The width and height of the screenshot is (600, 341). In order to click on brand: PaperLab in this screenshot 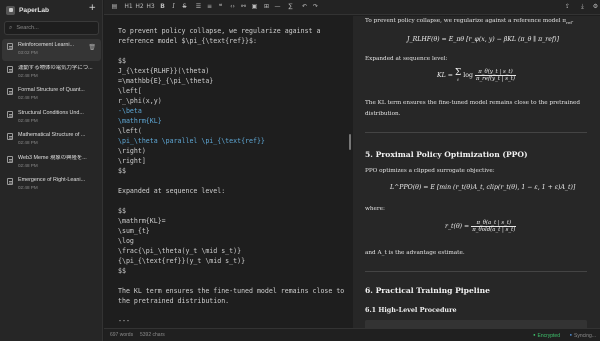, I will do `click(27, 10)`.